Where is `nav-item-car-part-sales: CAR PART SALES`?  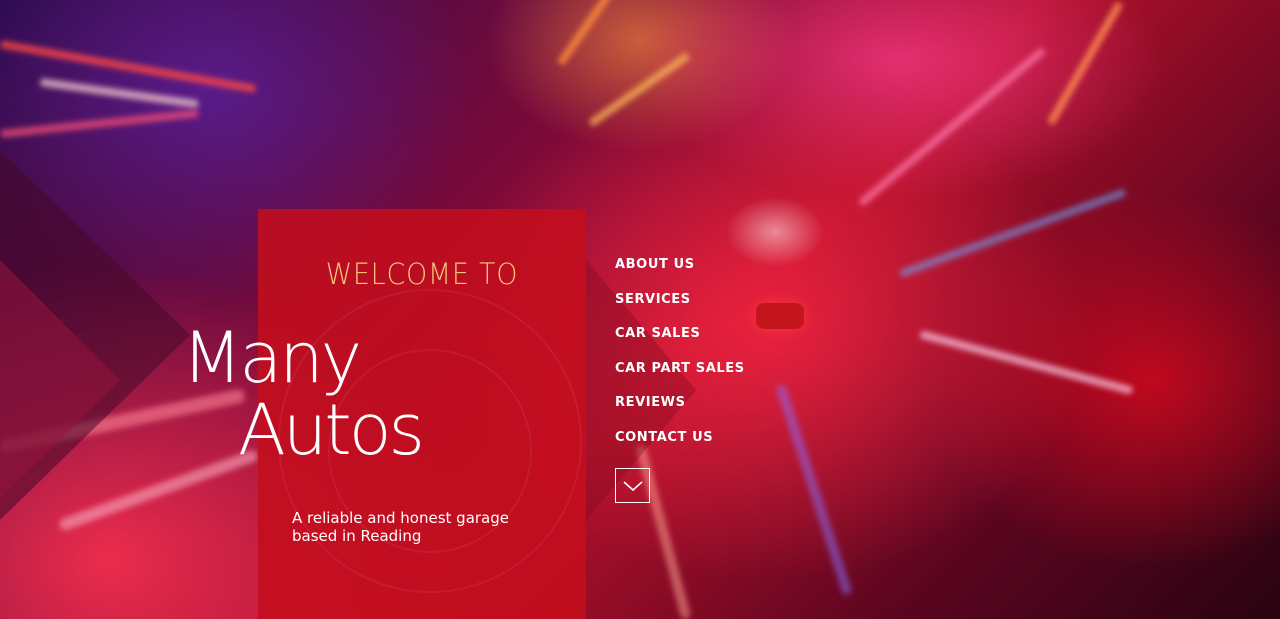
nav-item-car-part-sales: CAR PART SALES is located at coordinates (680, 376).